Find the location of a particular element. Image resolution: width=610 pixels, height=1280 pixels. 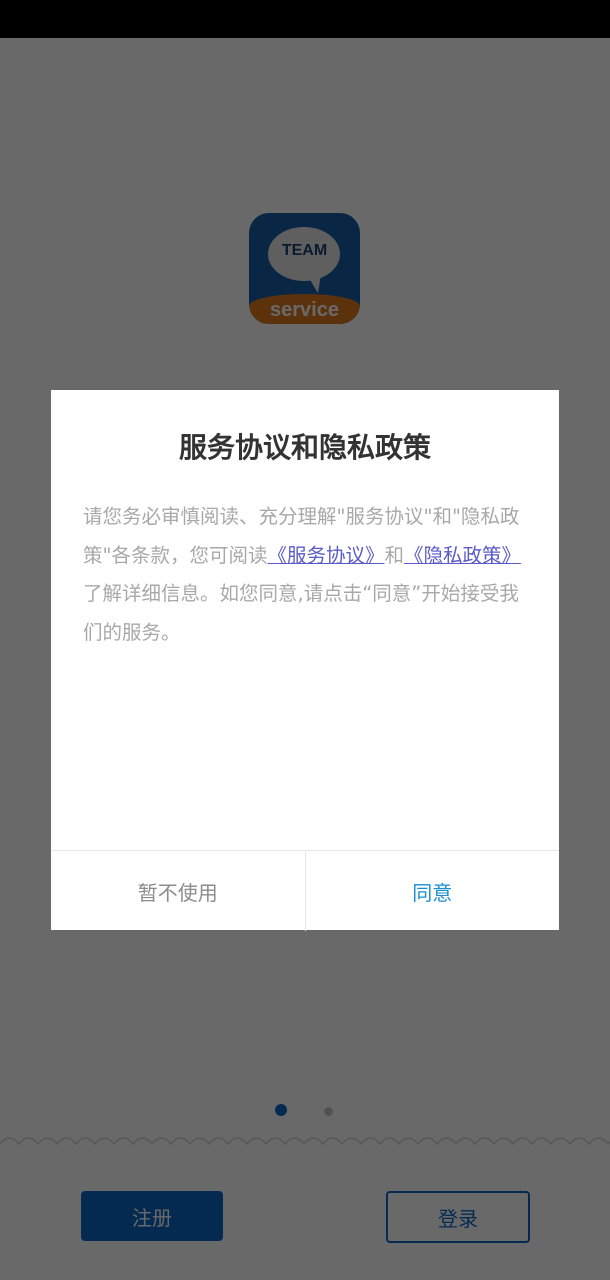

dialog-footer: 暂不使用 同意 is located at coordinates (305, 890).